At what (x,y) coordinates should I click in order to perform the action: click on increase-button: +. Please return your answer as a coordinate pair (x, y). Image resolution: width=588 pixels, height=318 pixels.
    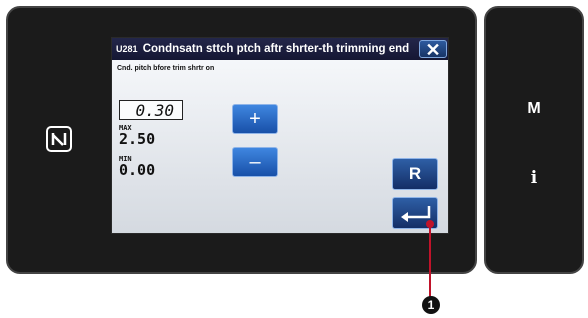
    Looking at the image, I should click on (255, 119).